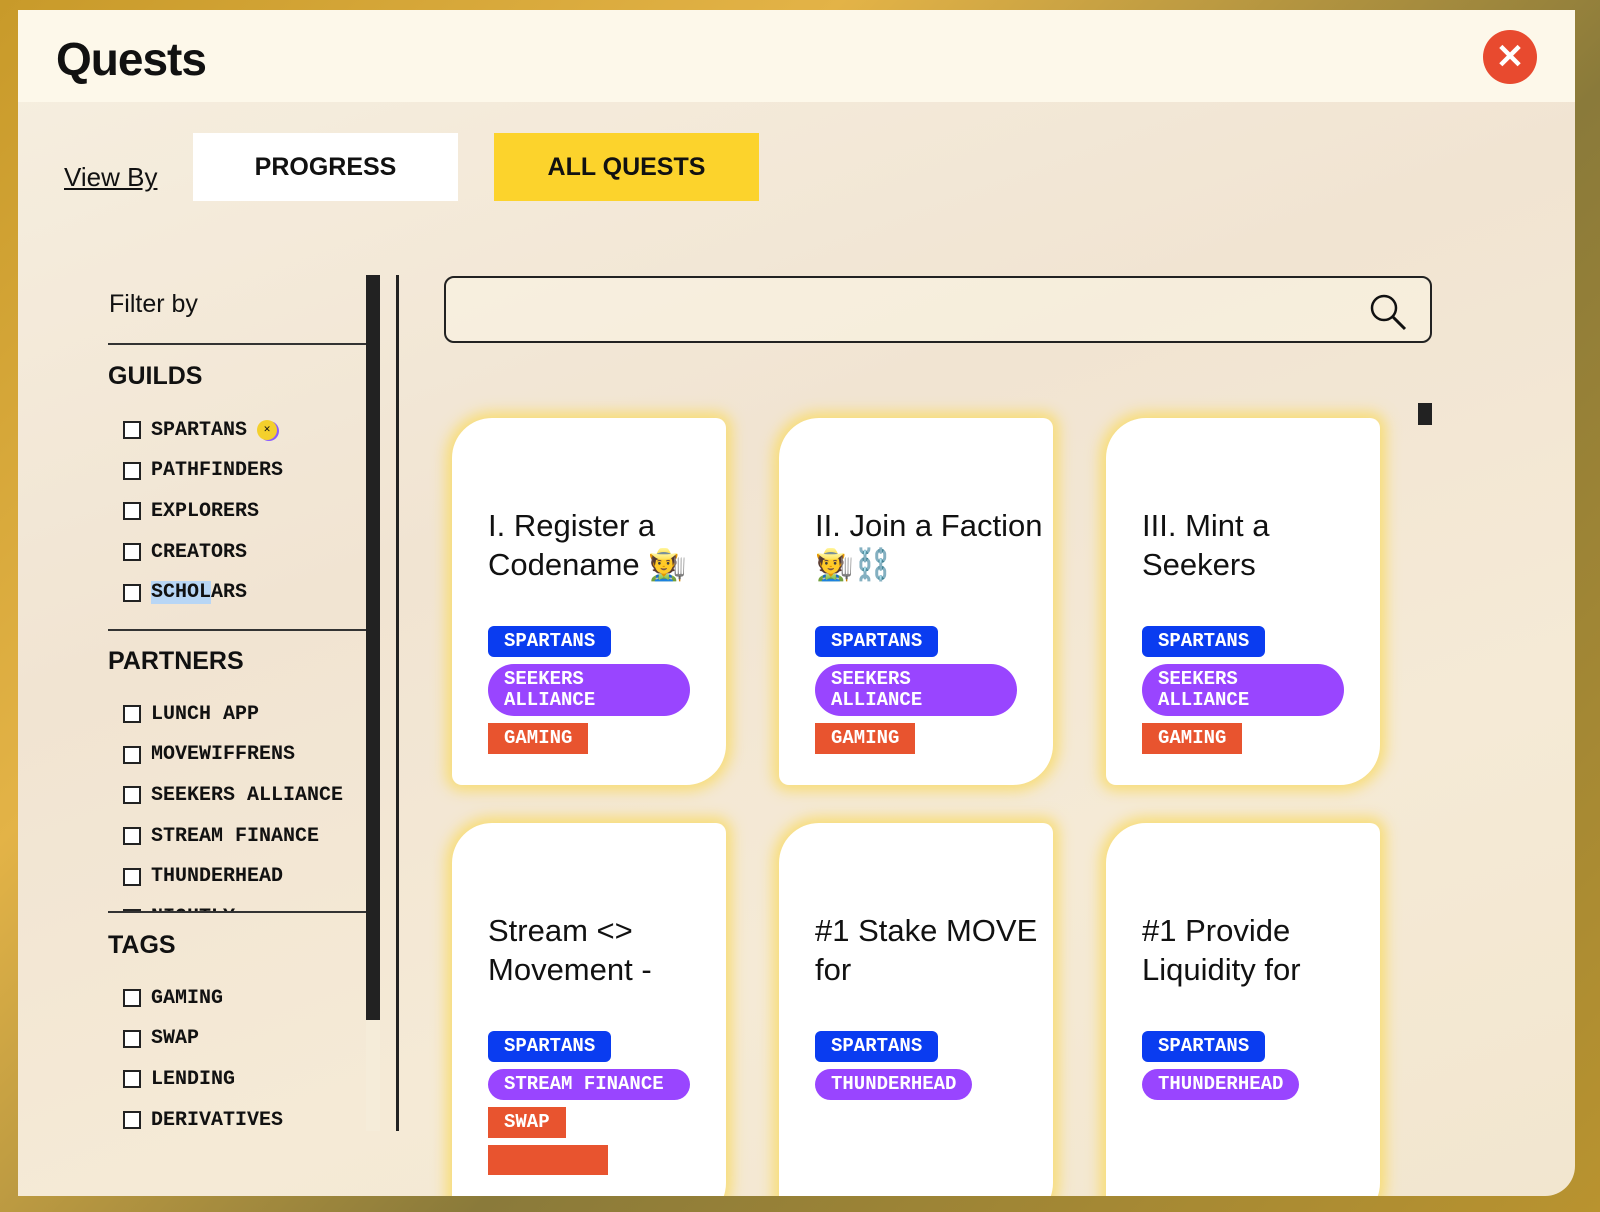  Describe the element at coordinates (175, 1039) in the screenshot. I see `filter-label: SWAP` at that location.